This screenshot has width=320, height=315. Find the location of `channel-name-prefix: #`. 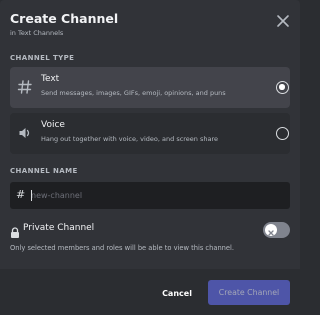

channel-name-prefix: # is located at coordinates (21, 194).